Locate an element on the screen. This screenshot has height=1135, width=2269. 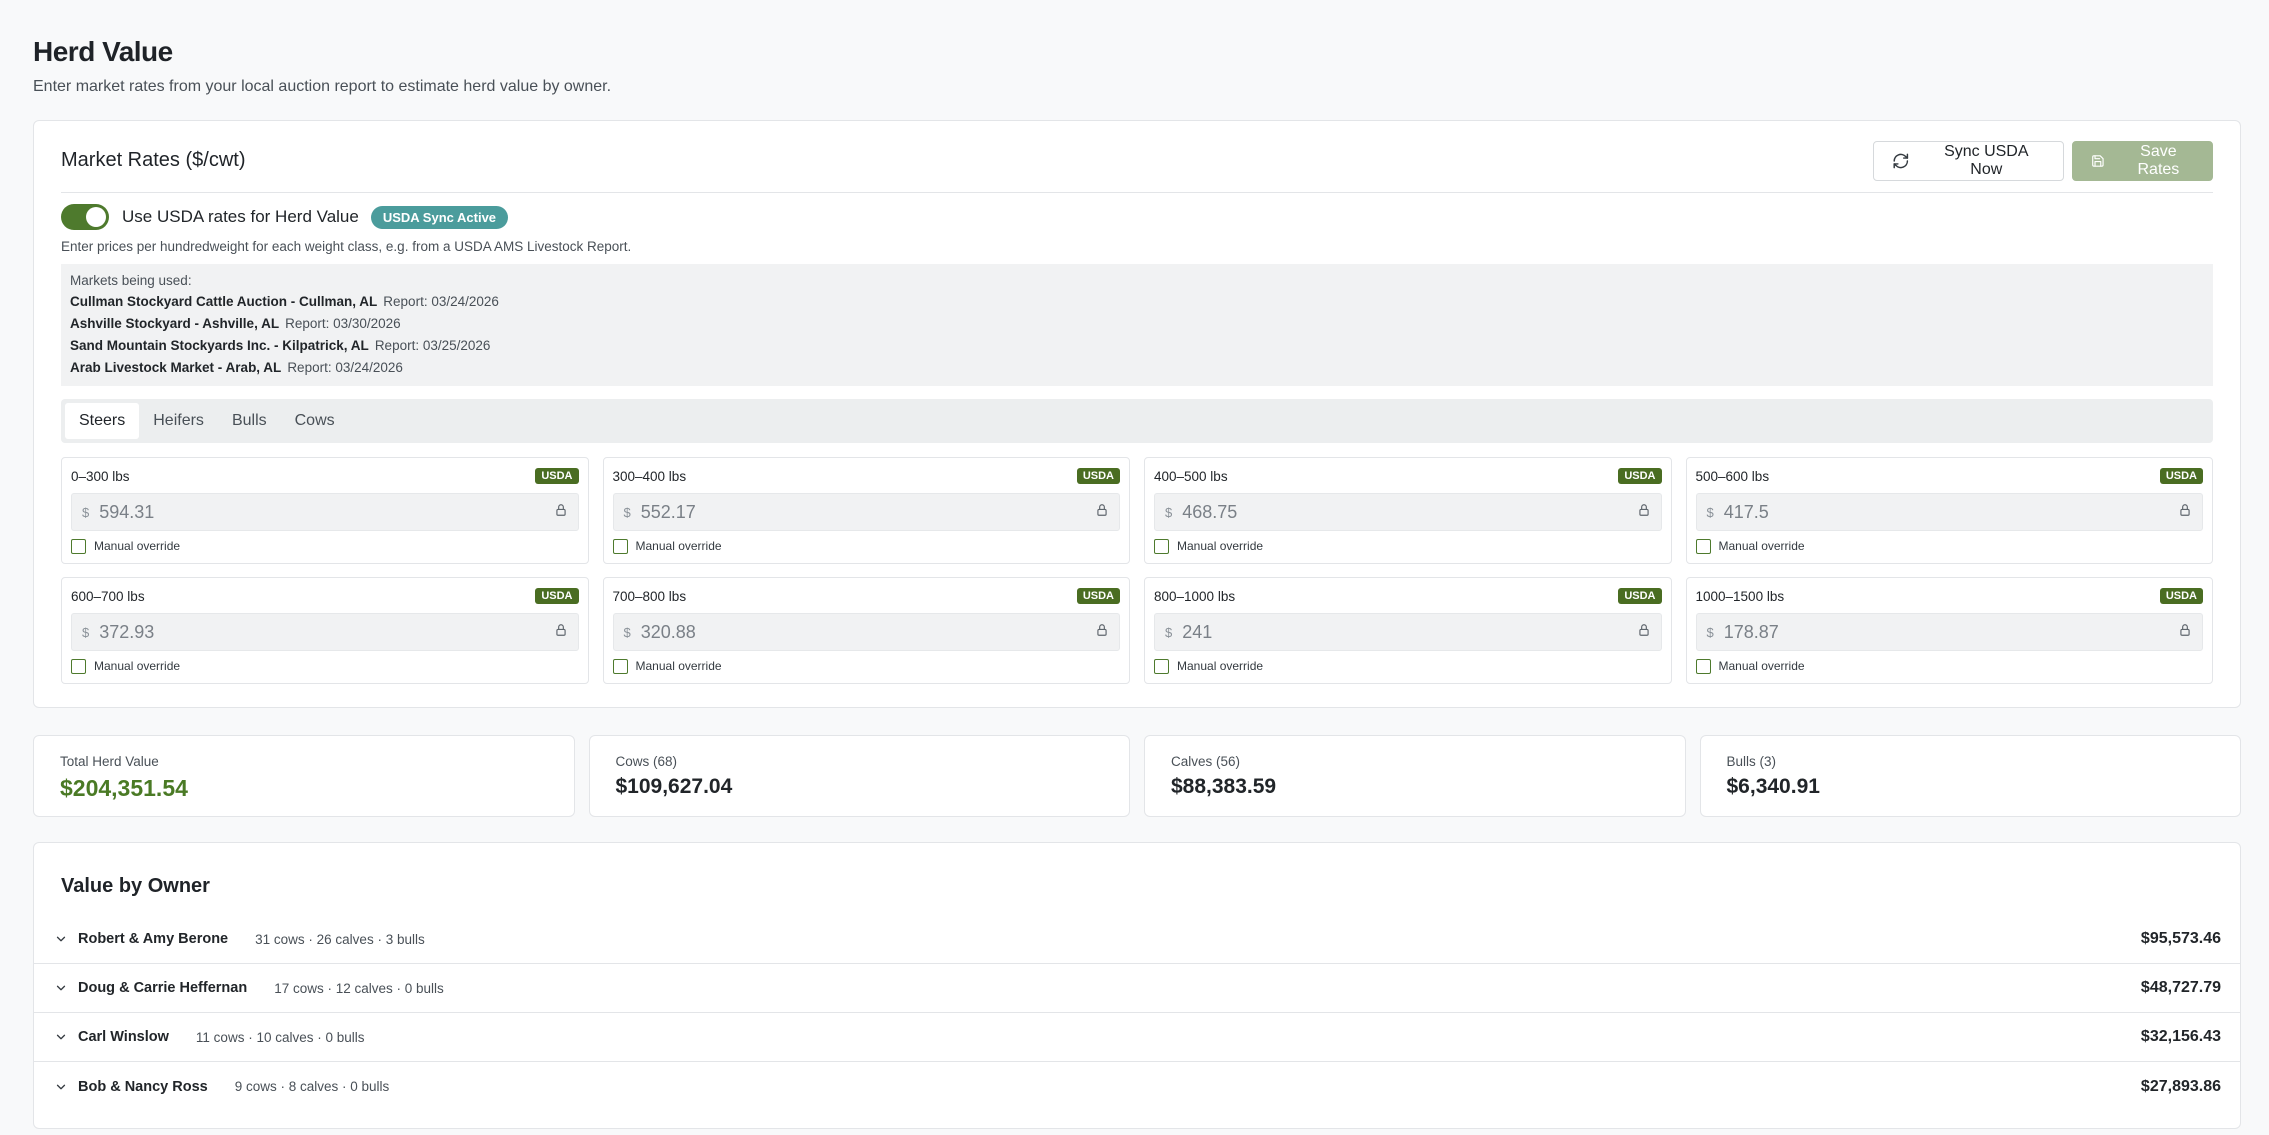
weight-class-label: 1000–1500 lbs is located at coordinates (1740, 596).